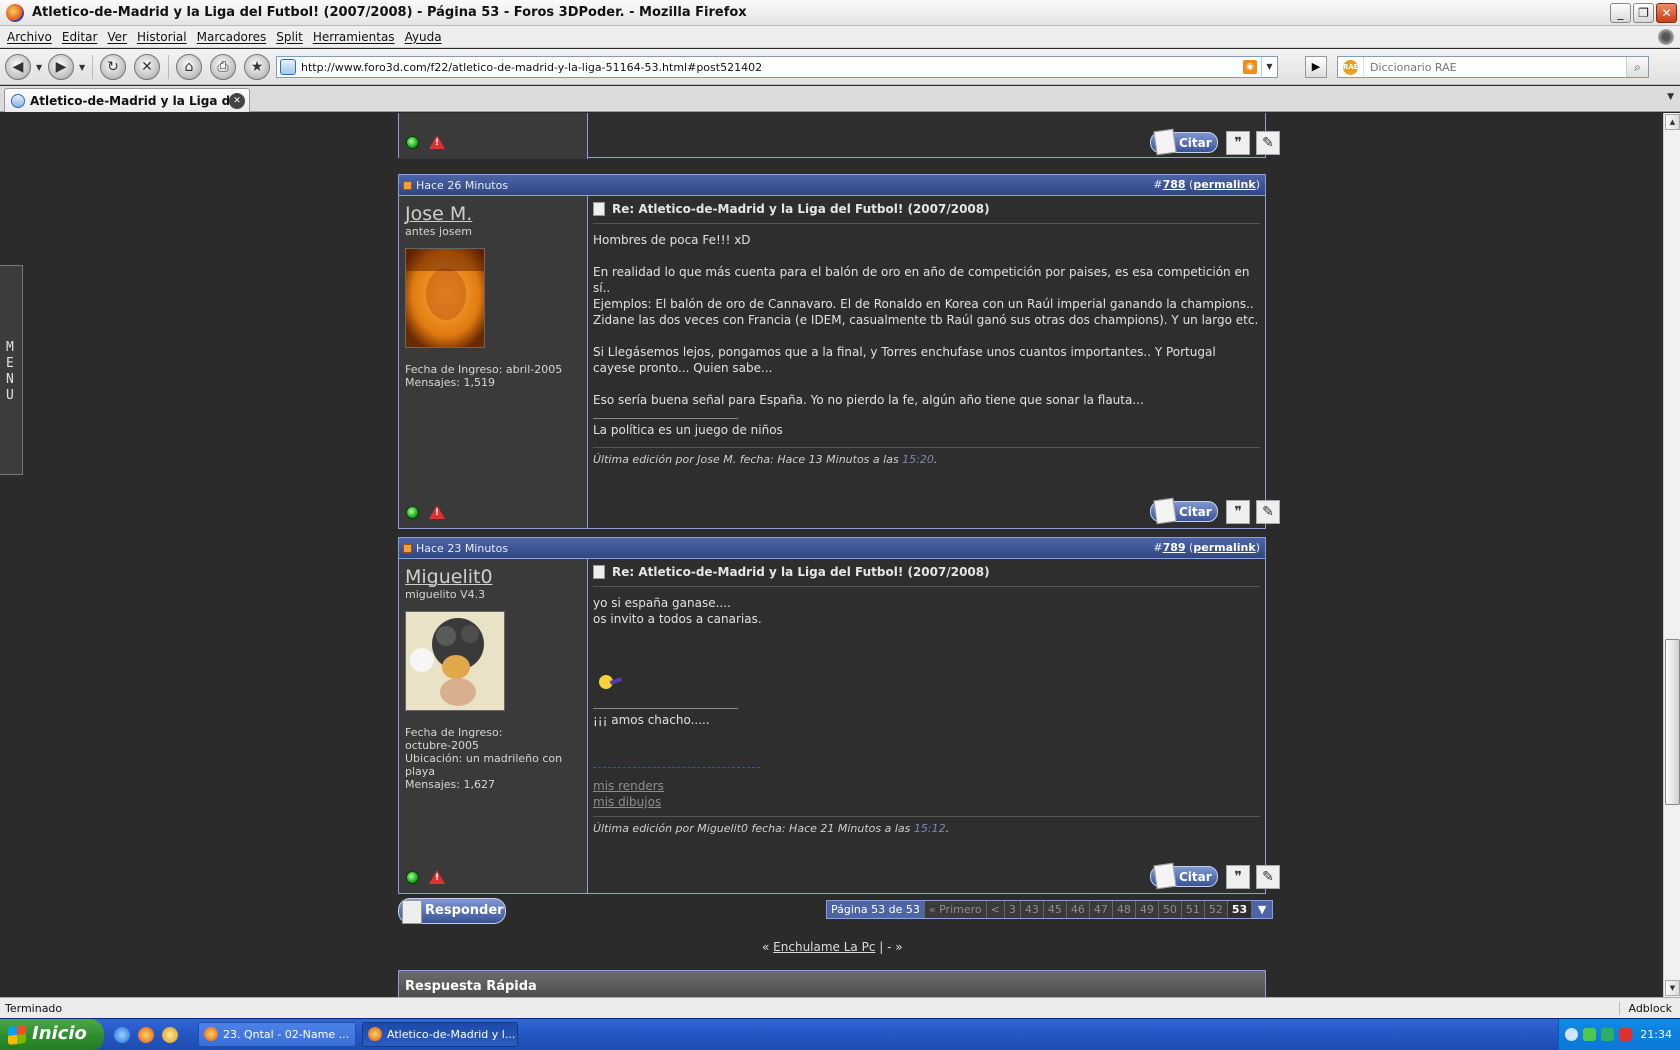 This screenshot has width=1680, height=1050. I want to click on maximize-button: ❐, so click(1643, 13).